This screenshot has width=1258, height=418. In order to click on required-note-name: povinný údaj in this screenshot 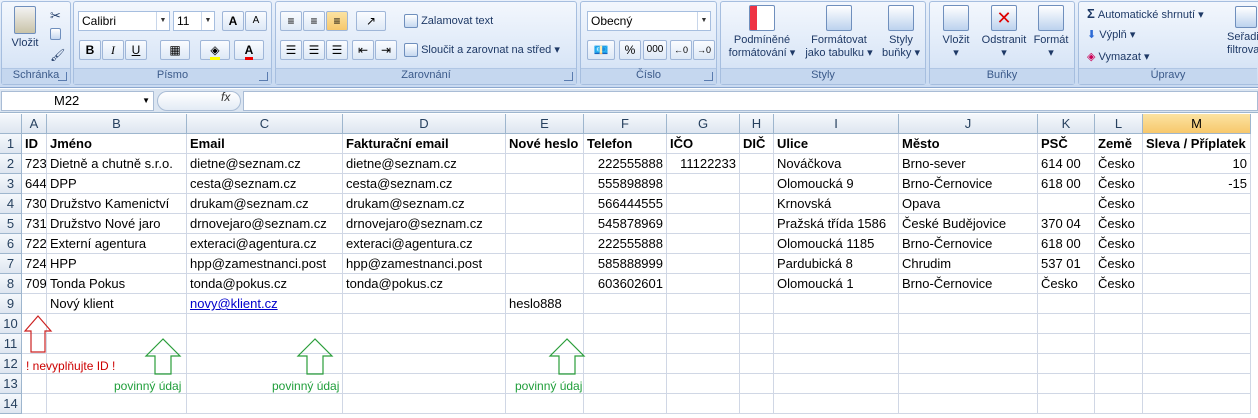, I will do `click(148, 386)`.